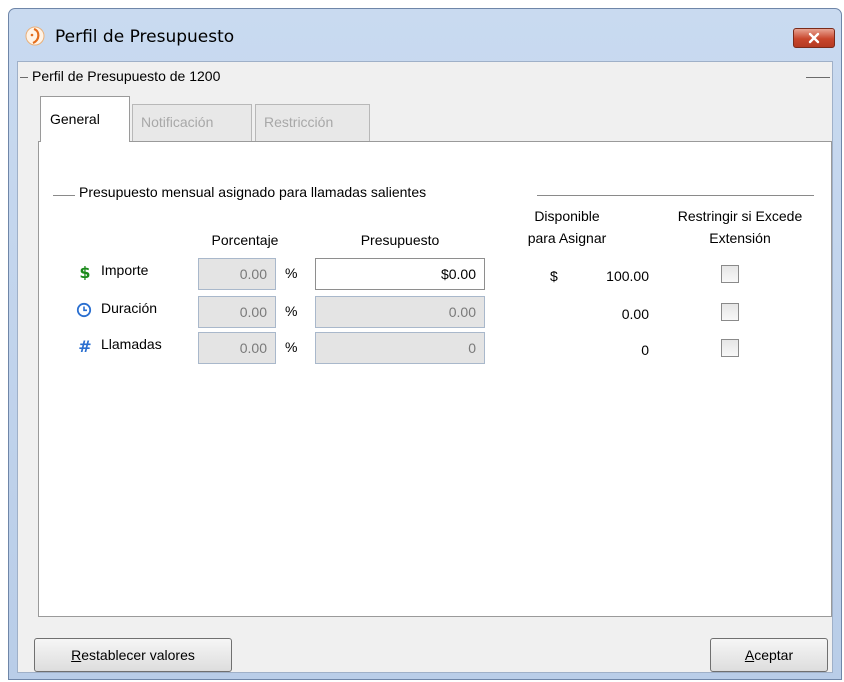 The image size is (844, 682). Describe the element at coordinates (818, 77) in the screenshot. I see `group-divider-right` at that location.